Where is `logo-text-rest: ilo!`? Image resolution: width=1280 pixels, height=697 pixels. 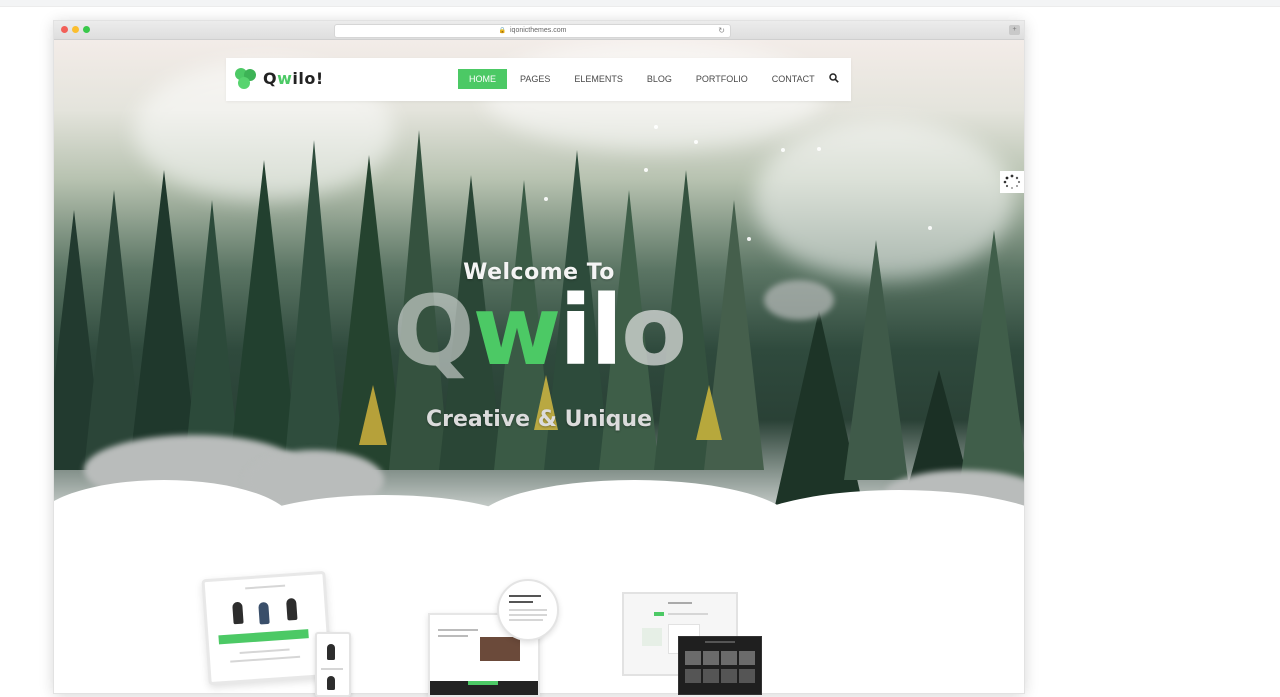
logo-text-rest: ilo! is located at coordinates (308, 78).